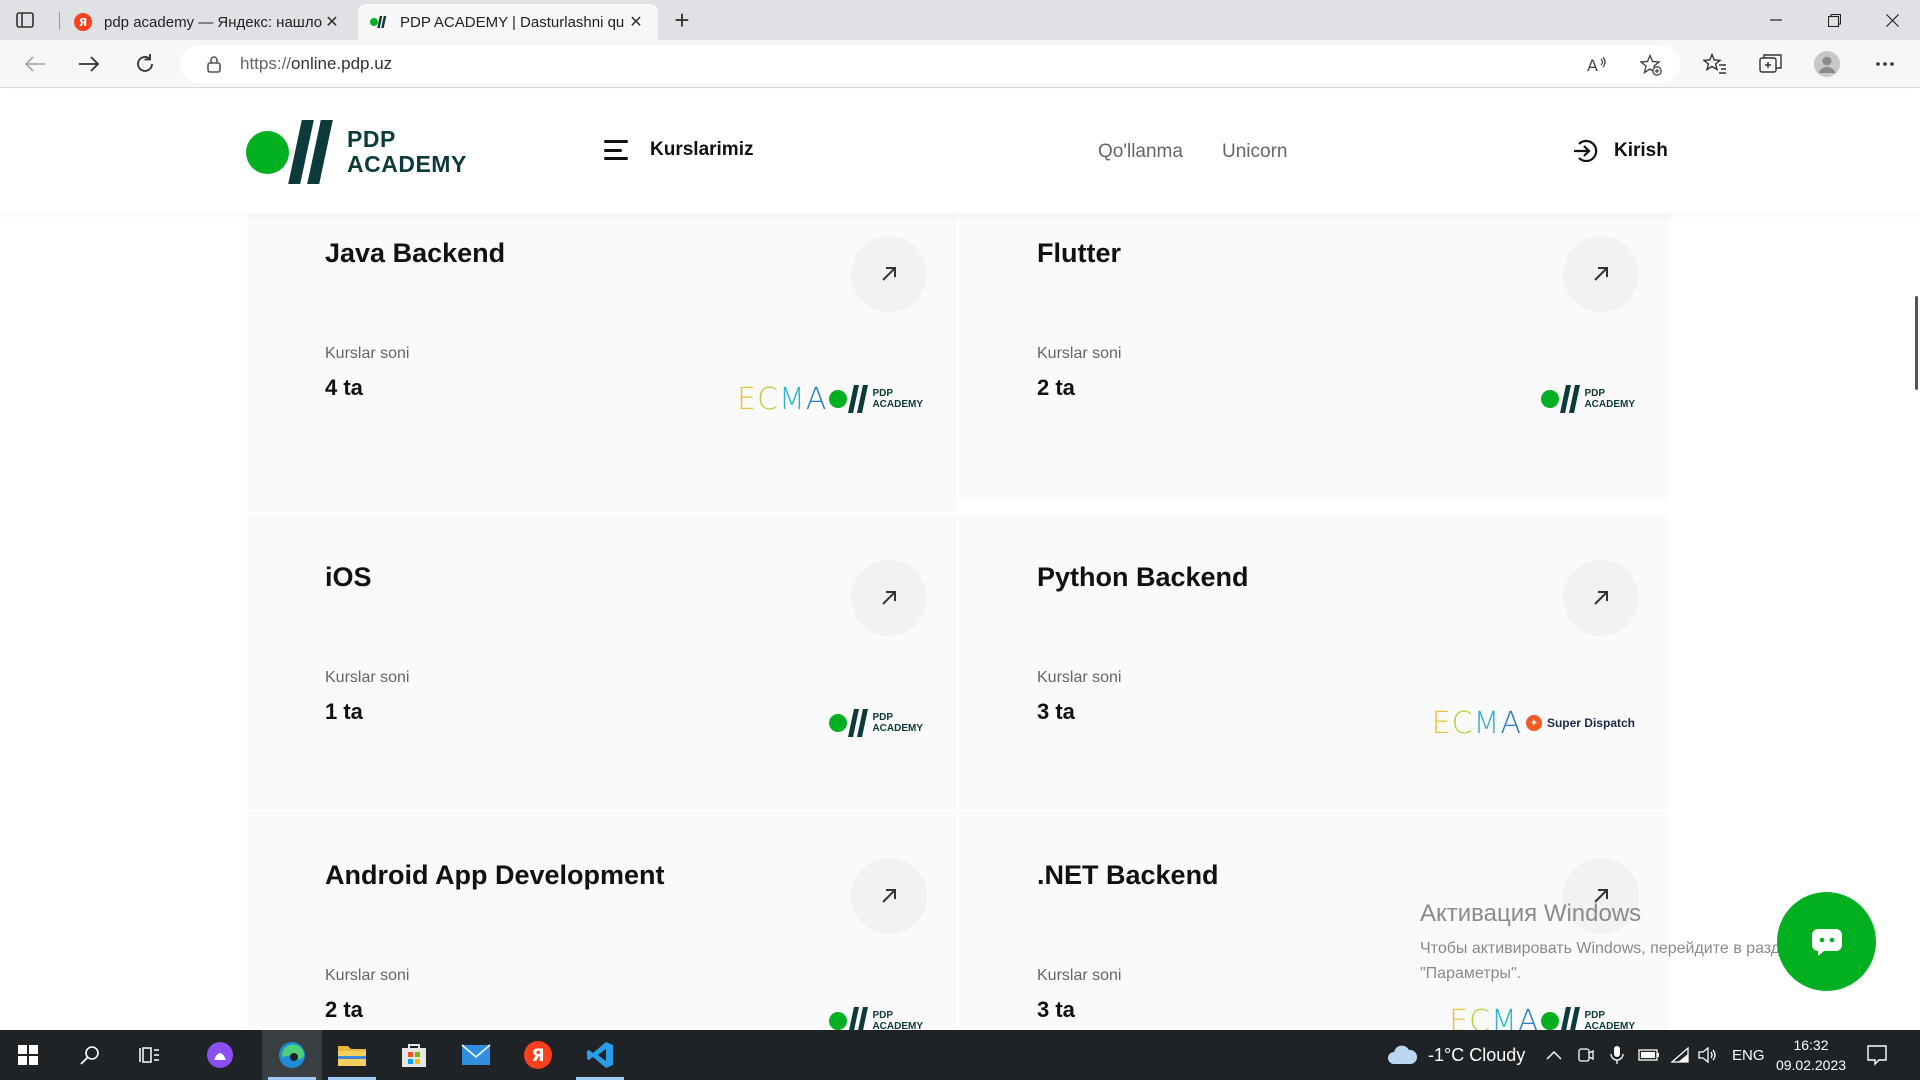  What do you see at coordinates (316, 64) in the screenshot?
I see `url-text: https://online.pdp.uz` at bounding box center [316, 64].